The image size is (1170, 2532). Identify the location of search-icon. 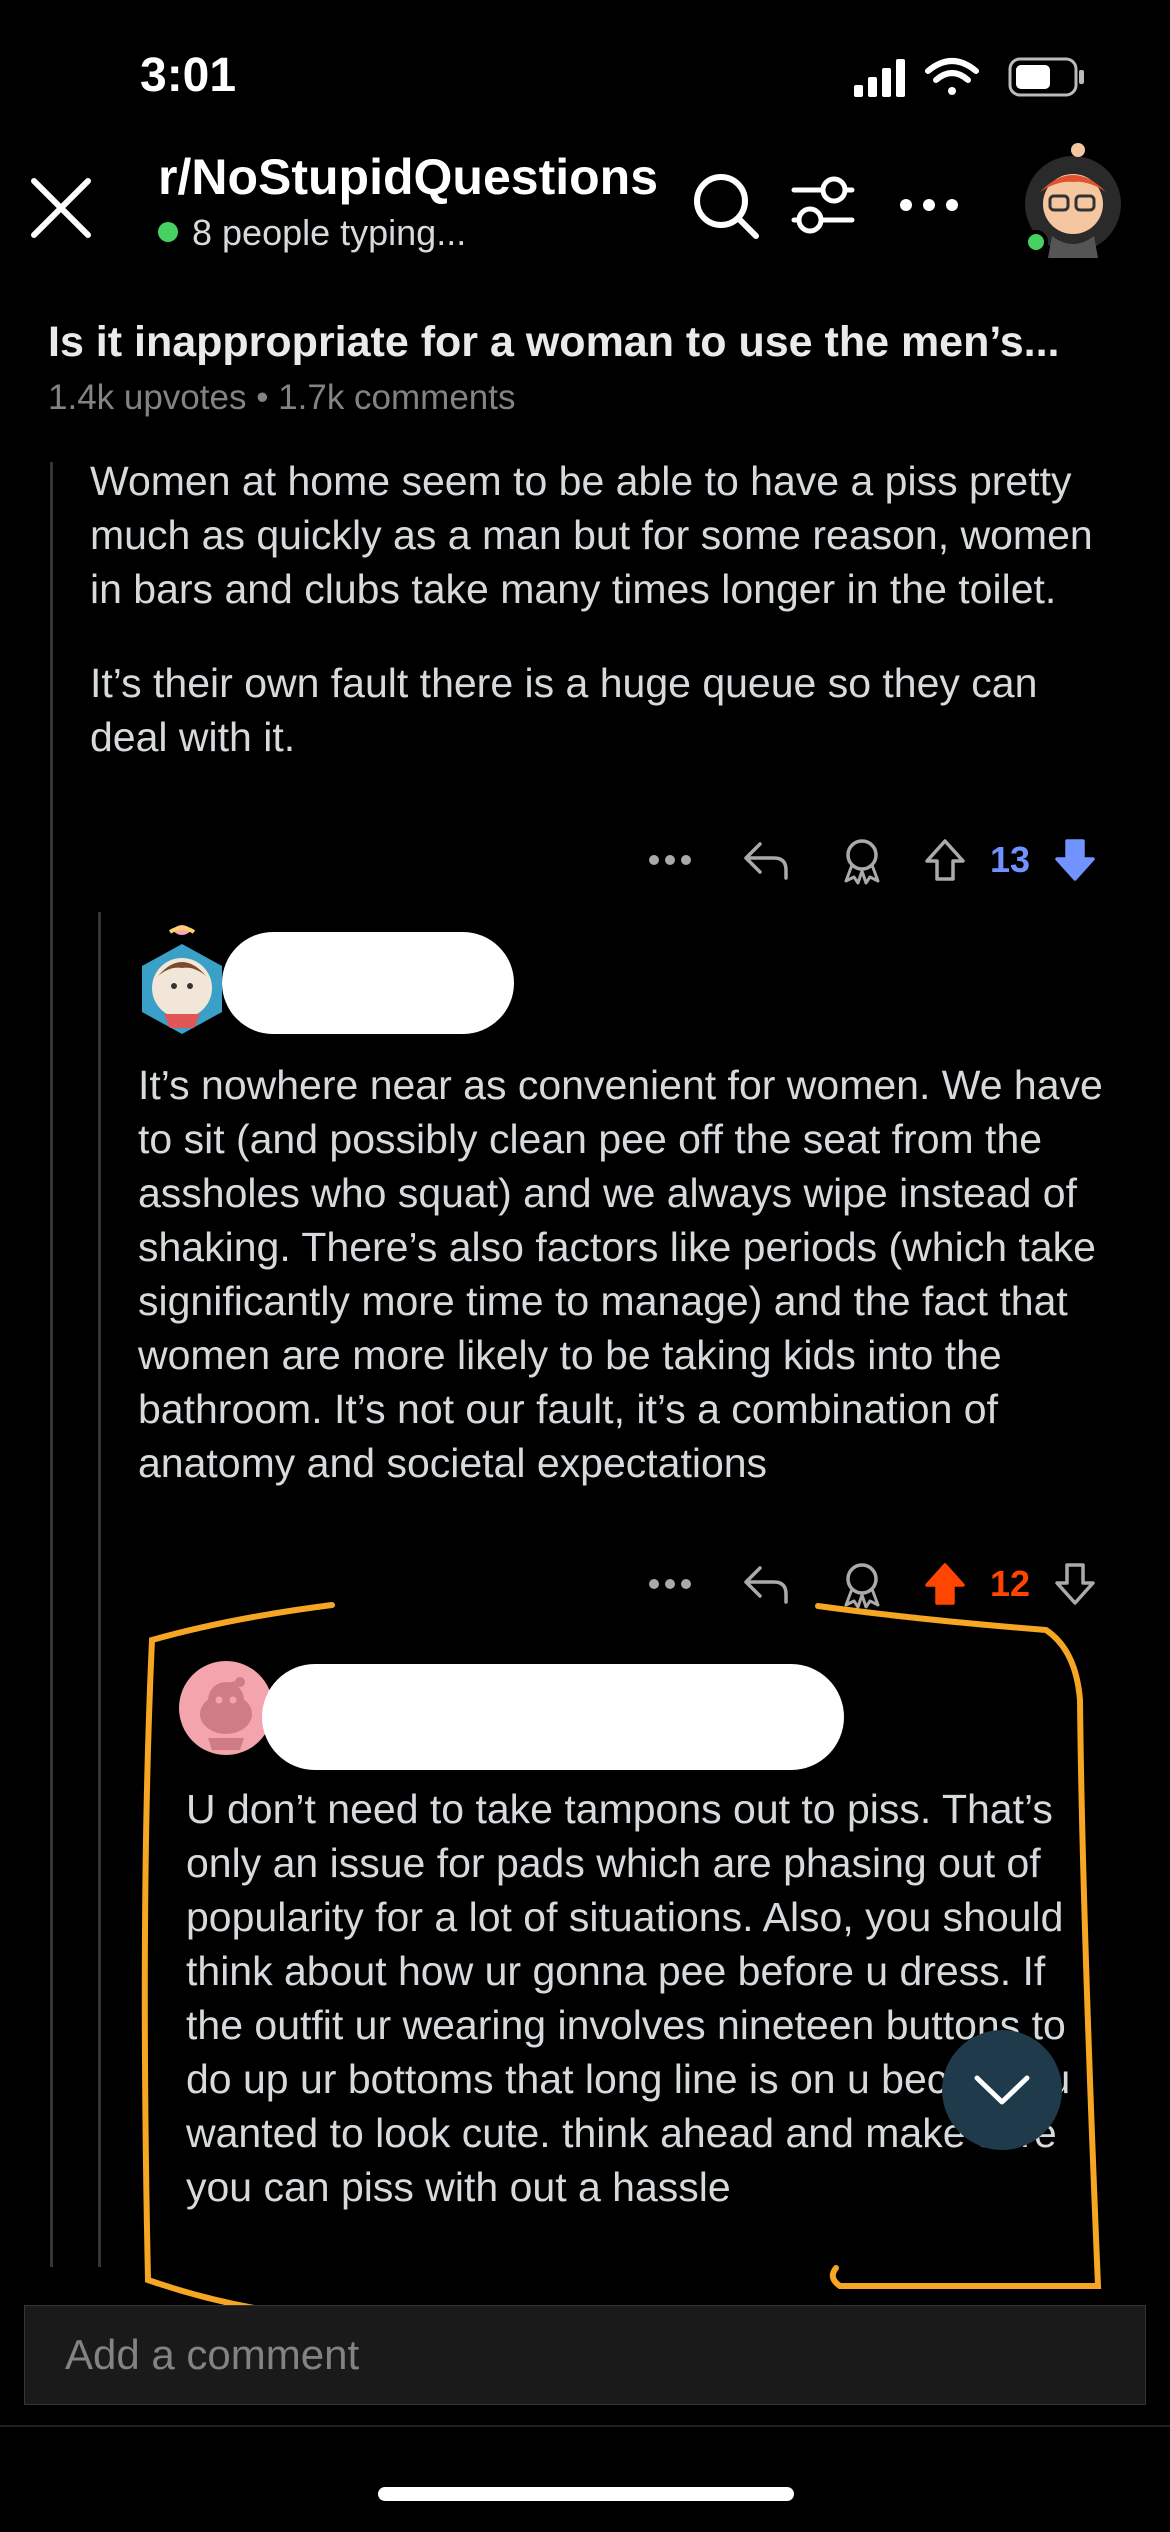
(726, 206).